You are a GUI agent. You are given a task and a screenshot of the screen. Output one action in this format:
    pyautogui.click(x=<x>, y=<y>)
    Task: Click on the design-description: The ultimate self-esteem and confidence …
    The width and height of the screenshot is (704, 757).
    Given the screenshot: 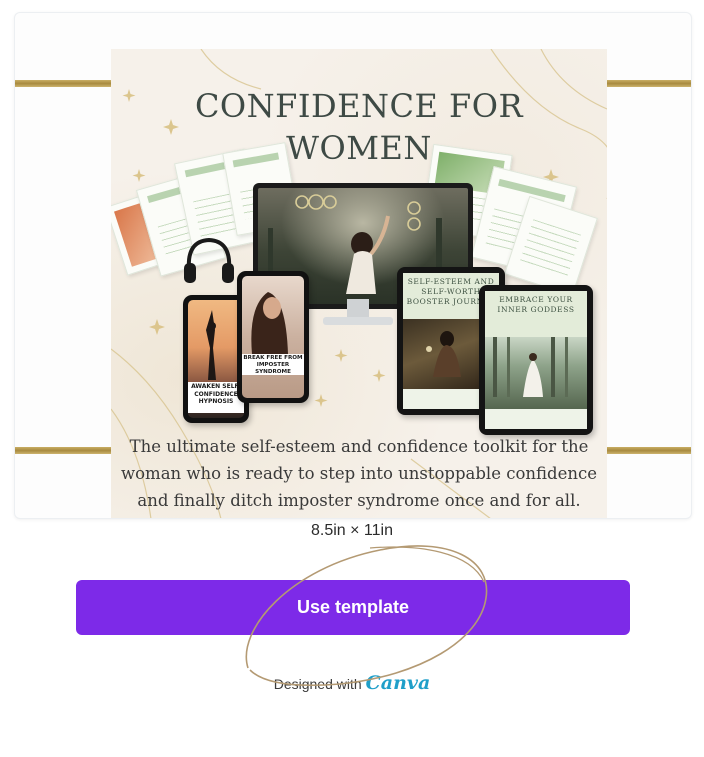 What is the action you would take?
    pyautogui.click(x=358, y=473)
    